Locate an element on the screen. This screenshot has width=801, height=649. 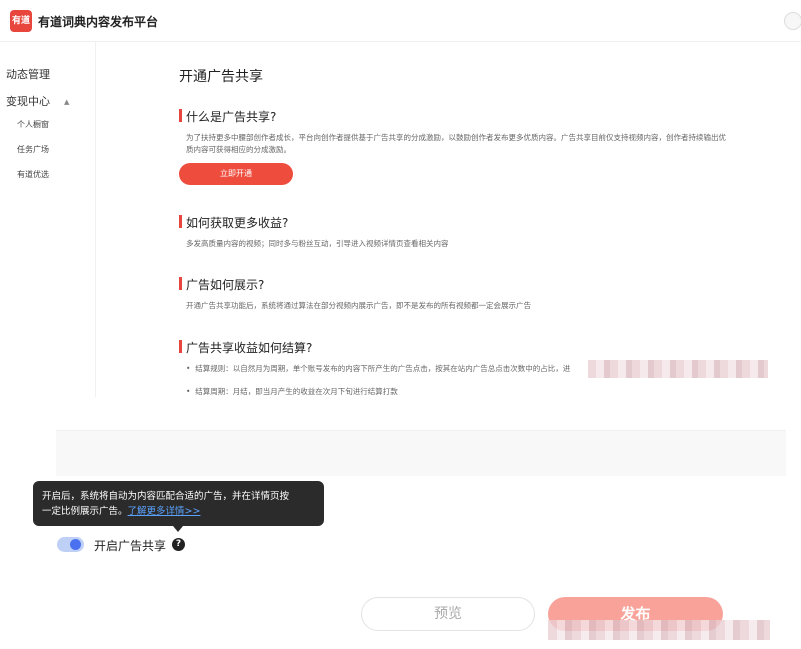
sidebar-subitem-task-plaza: 任务广场 is located at coordinates (33, 149).